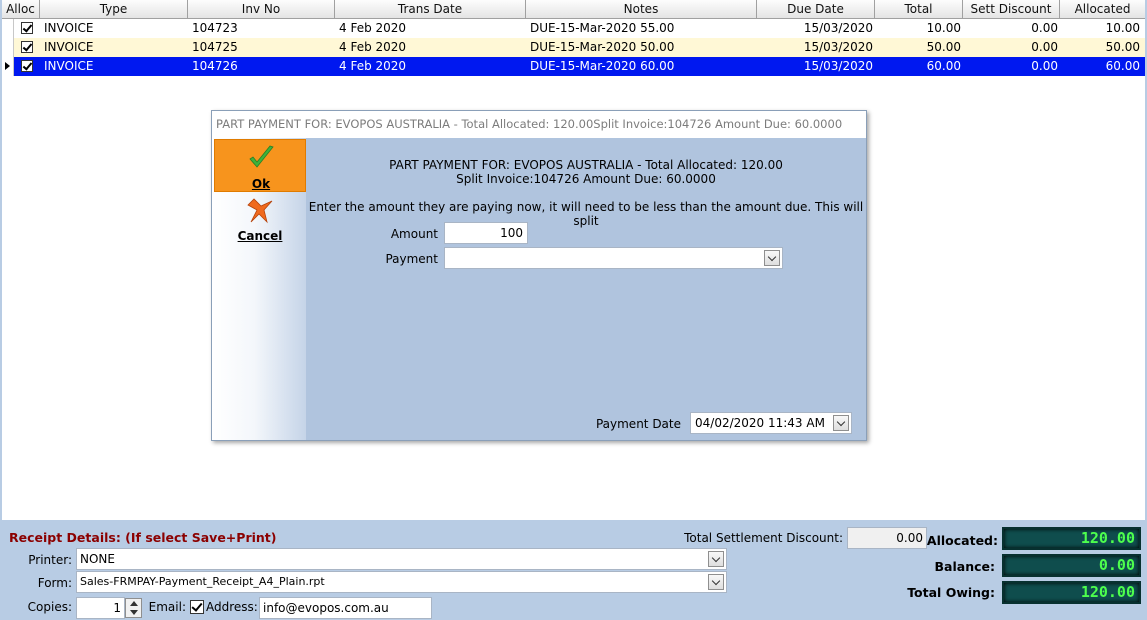 This screenshot has width=1147, height=620. Describe the element at coordinates (215, 66) in the screenshot. I see `cell-inv-no: 104726` at that location.